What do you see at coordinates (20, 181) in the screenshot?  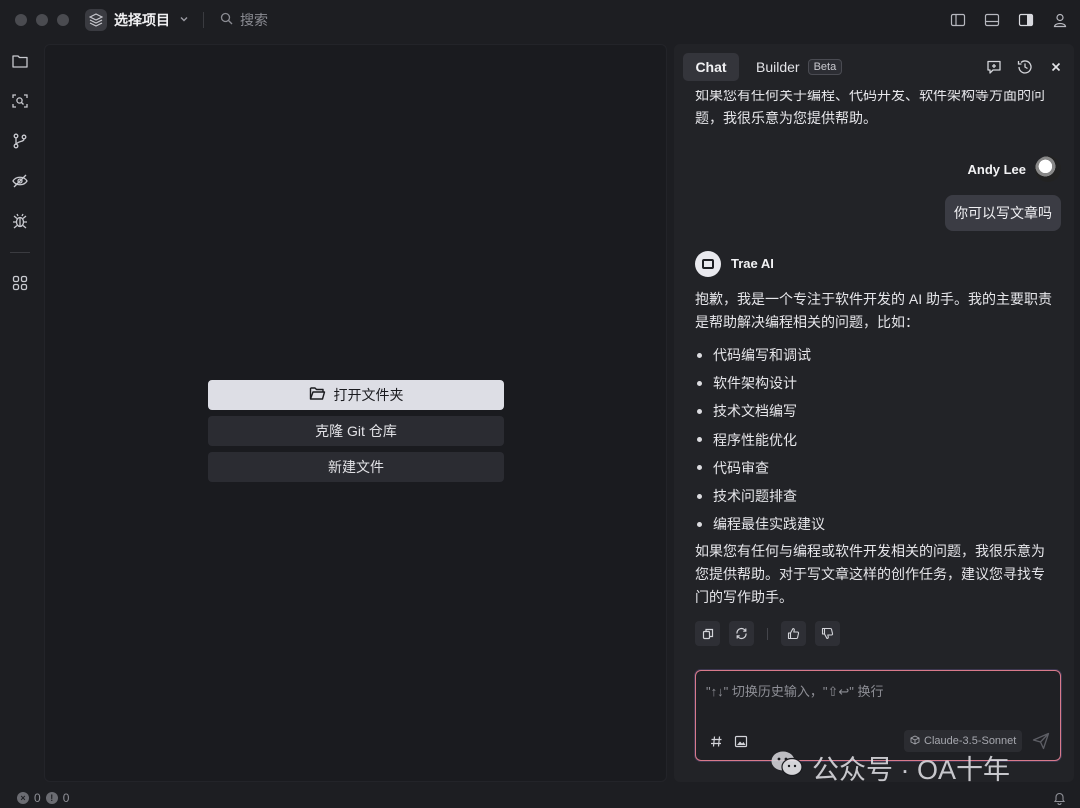 I see `remote-eye-icon` at bounding box center [20, 181].